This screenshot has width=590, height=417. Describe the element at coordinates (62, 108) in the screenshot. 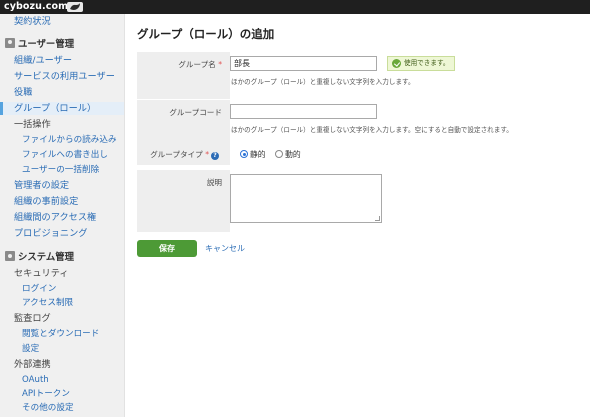

I see `sidebar-item-groups: グループ（ロール）` at that location.